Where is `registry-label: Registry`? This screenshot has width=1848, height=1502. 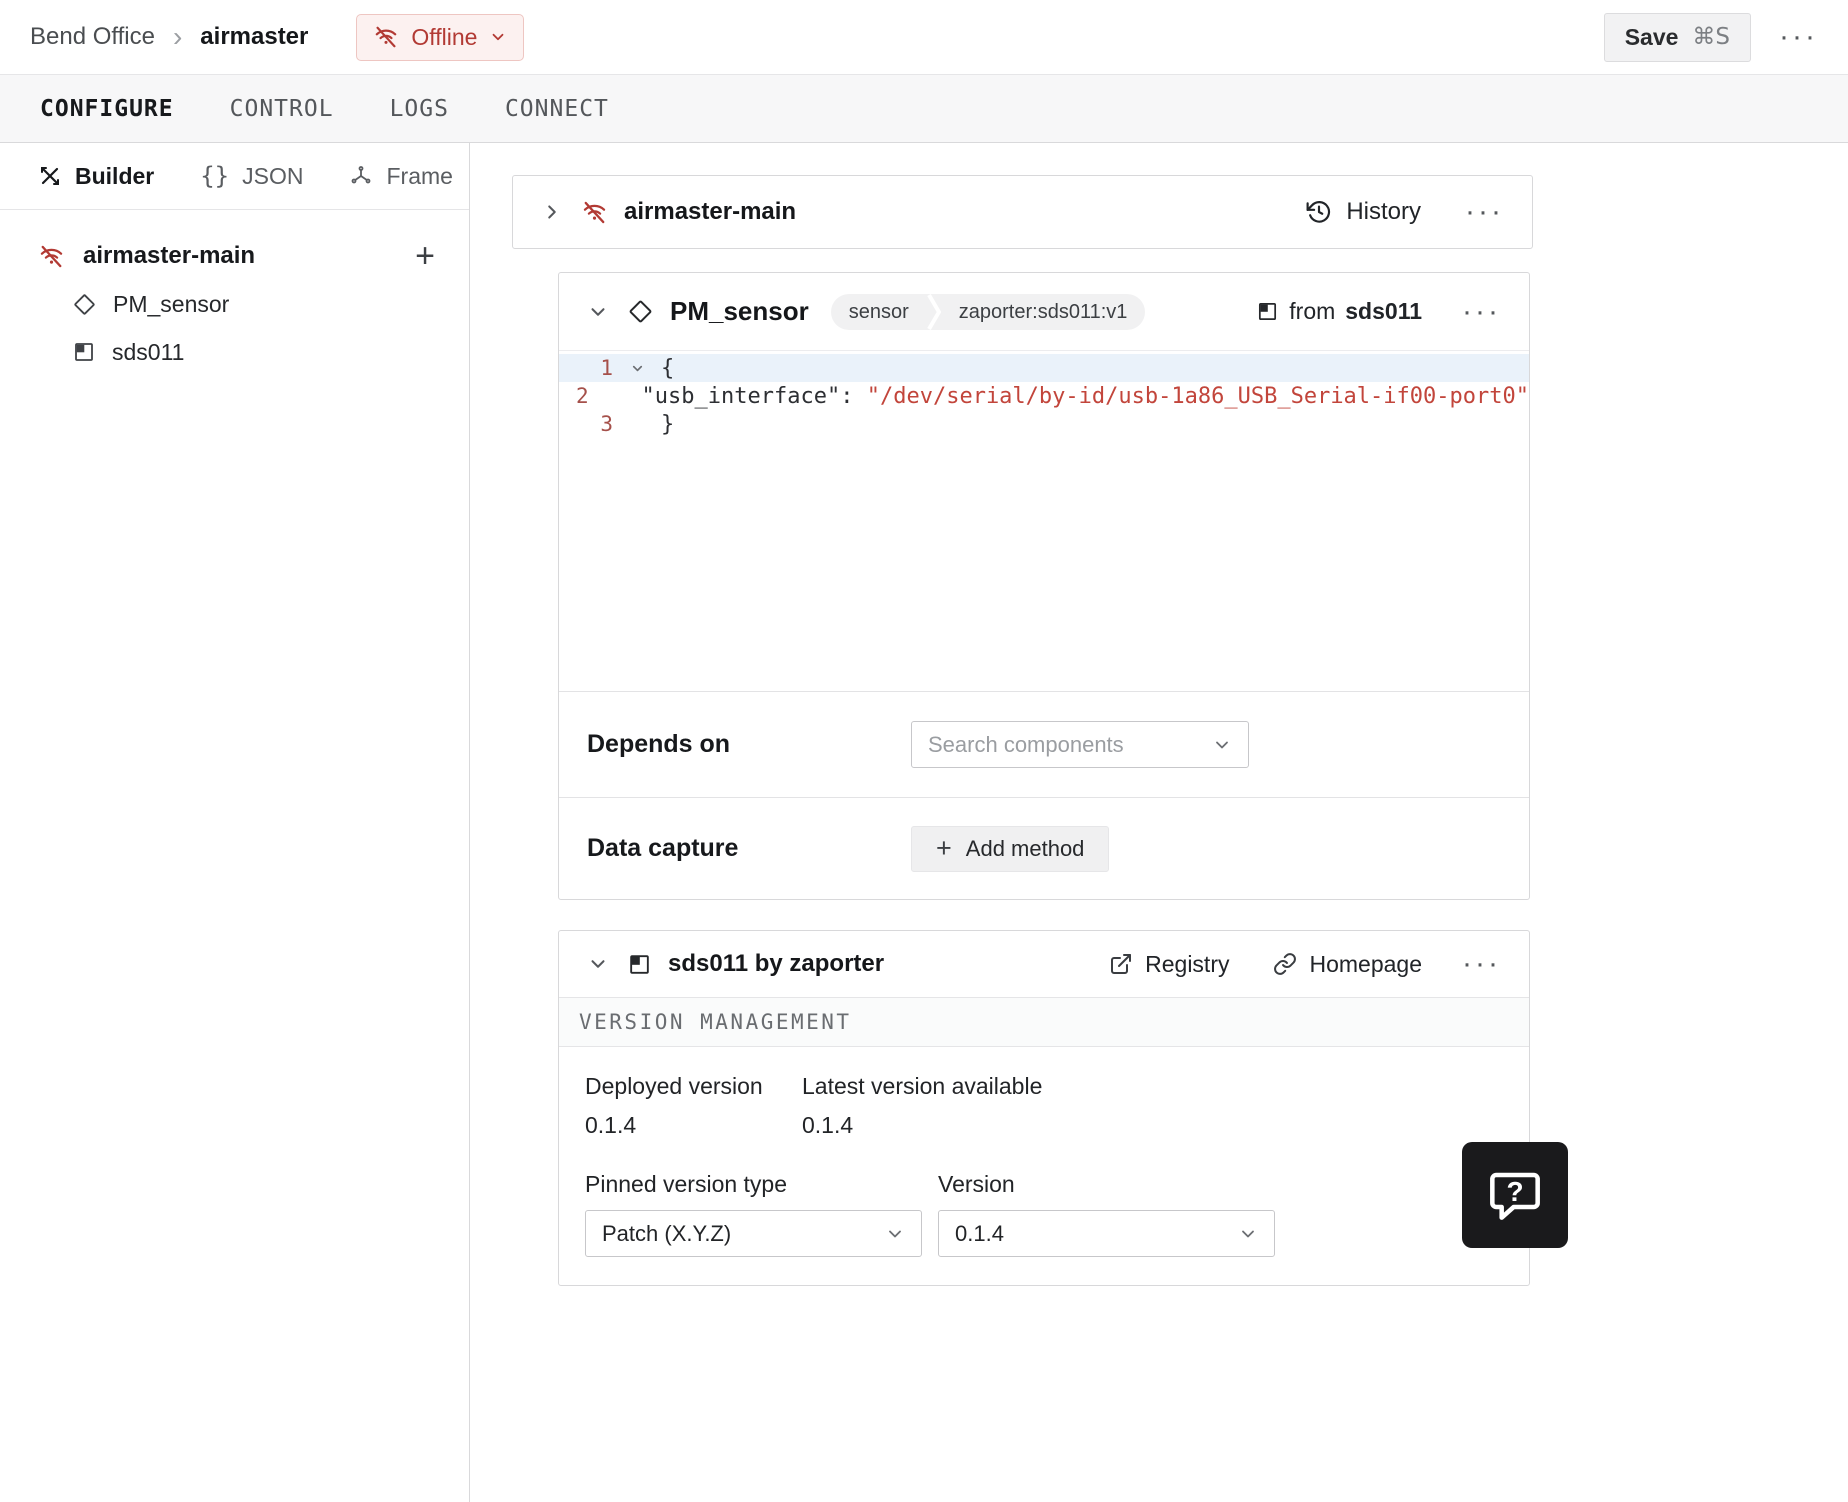
registry-label: Registry is located at coordinates (1187, 963).